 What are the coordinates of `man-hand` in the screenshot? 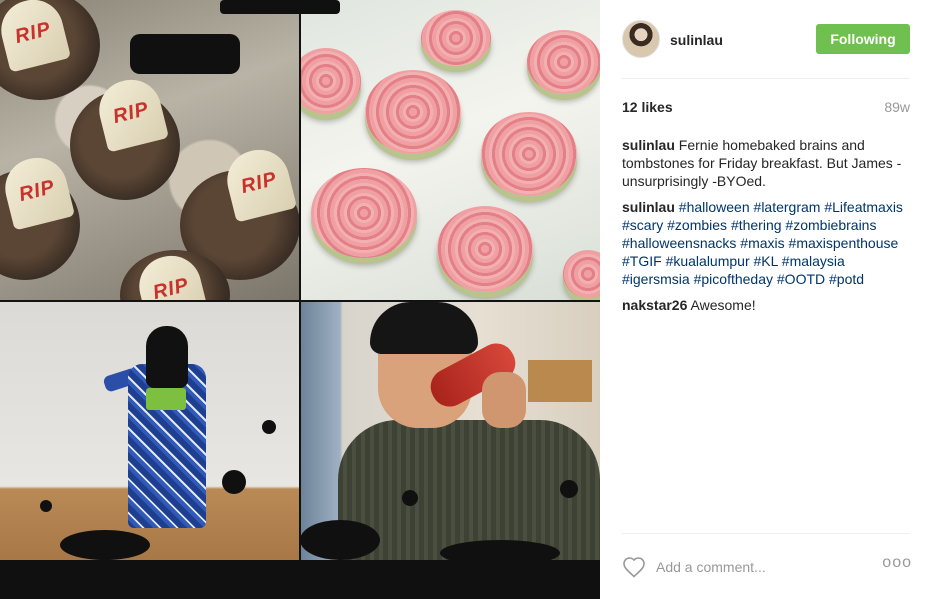 It's located at (504, 400).